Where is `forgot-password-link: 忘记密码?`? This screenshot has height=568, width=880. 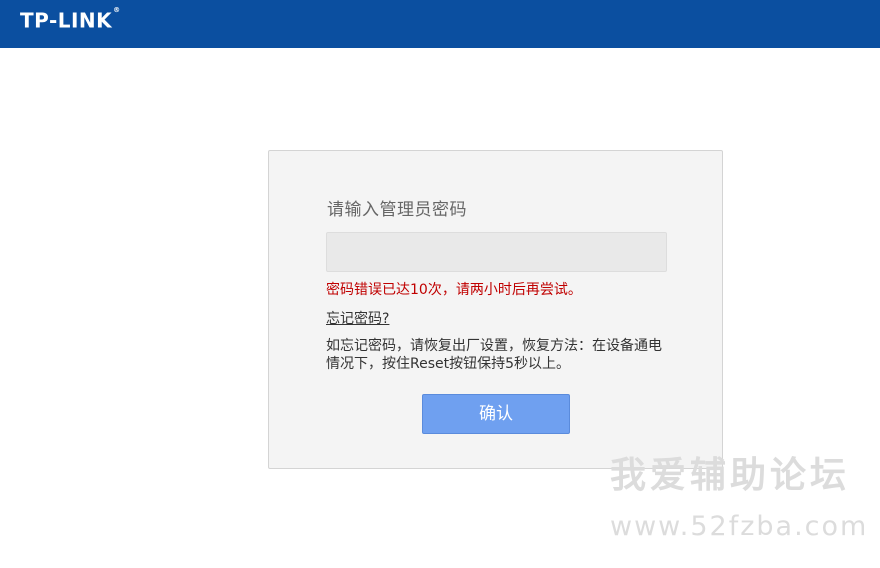
forgot-password-link: 忘记密码? is located at coordinates (357, 319).